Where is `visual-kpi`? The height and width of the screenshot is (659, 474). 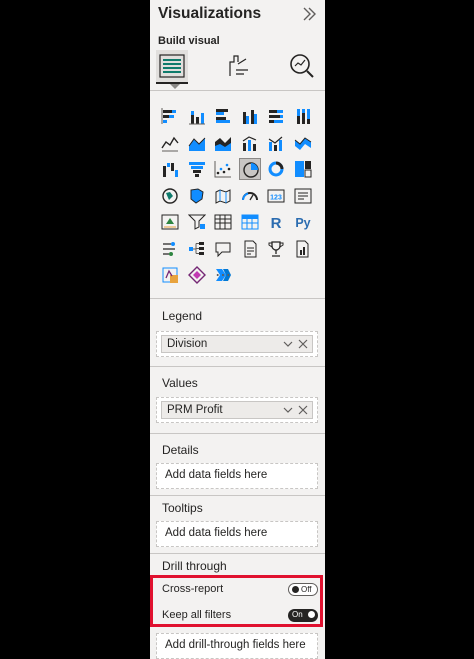
visual-kpi is located at coordinates (170, 222).